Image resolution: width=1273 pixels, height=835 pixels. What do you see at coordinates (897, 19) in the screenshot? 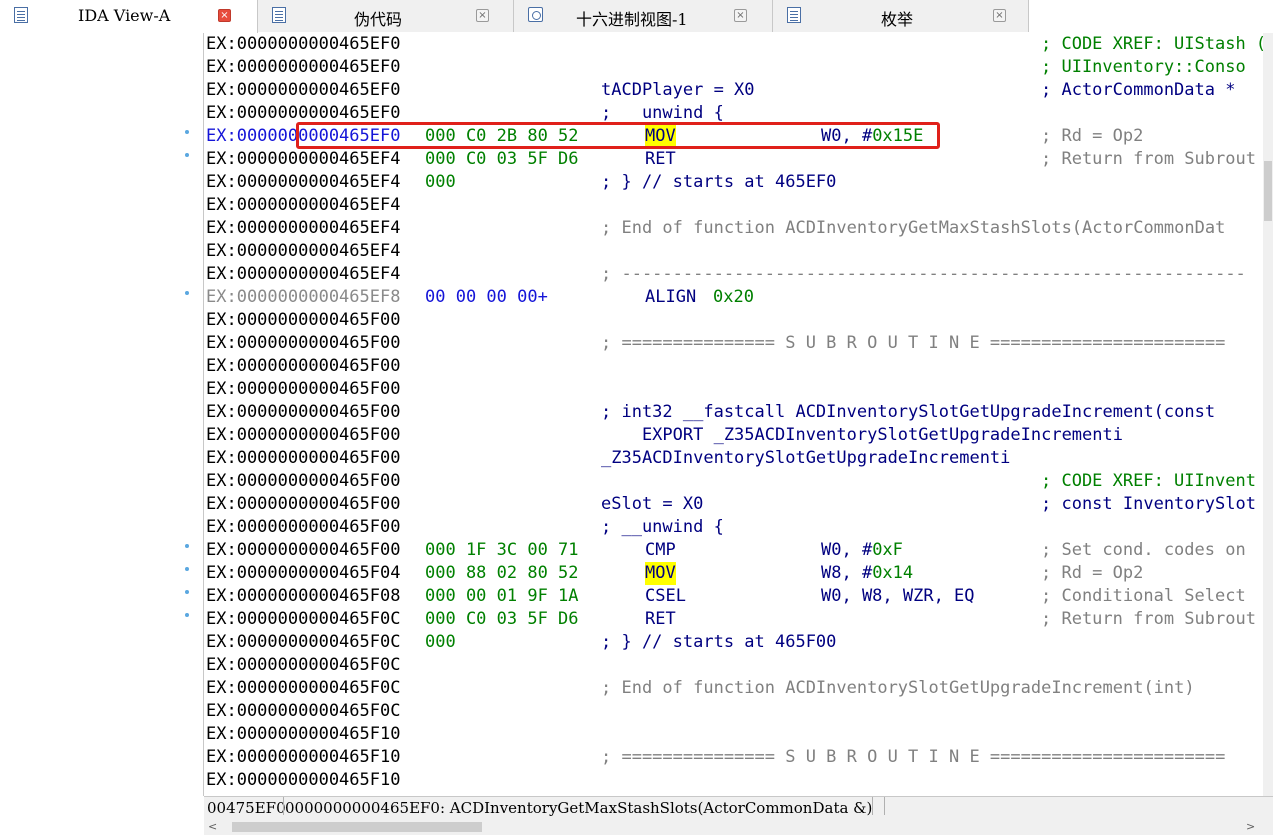
I see `tab-label: 枚举` at bounding box center [897, 19].